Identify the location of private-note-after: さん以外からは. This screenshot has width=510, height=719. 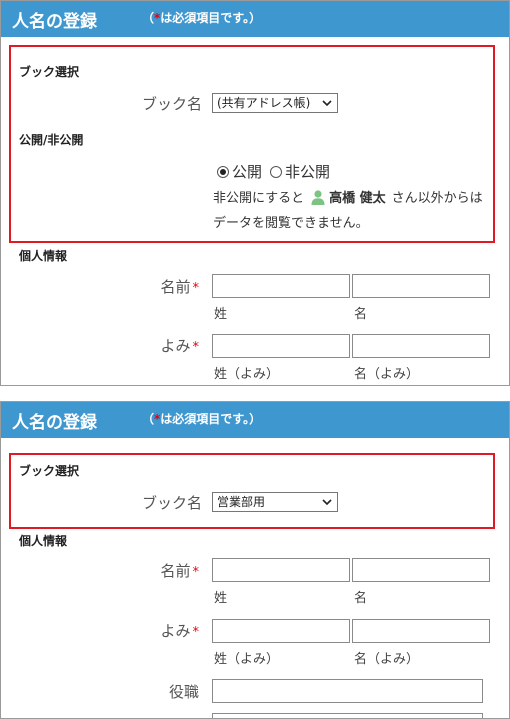
(437, 198).